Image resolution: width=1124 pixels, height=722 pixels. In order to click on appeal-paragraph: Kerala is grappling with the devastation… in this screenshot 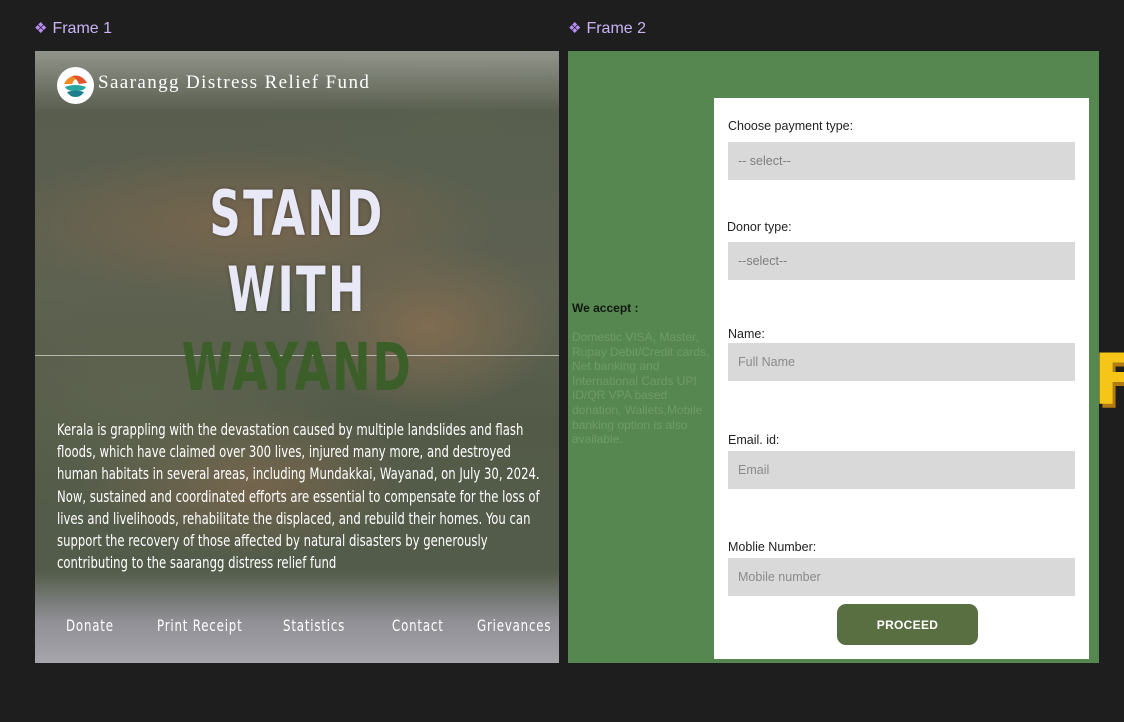, I will do `click(298, 496)`.